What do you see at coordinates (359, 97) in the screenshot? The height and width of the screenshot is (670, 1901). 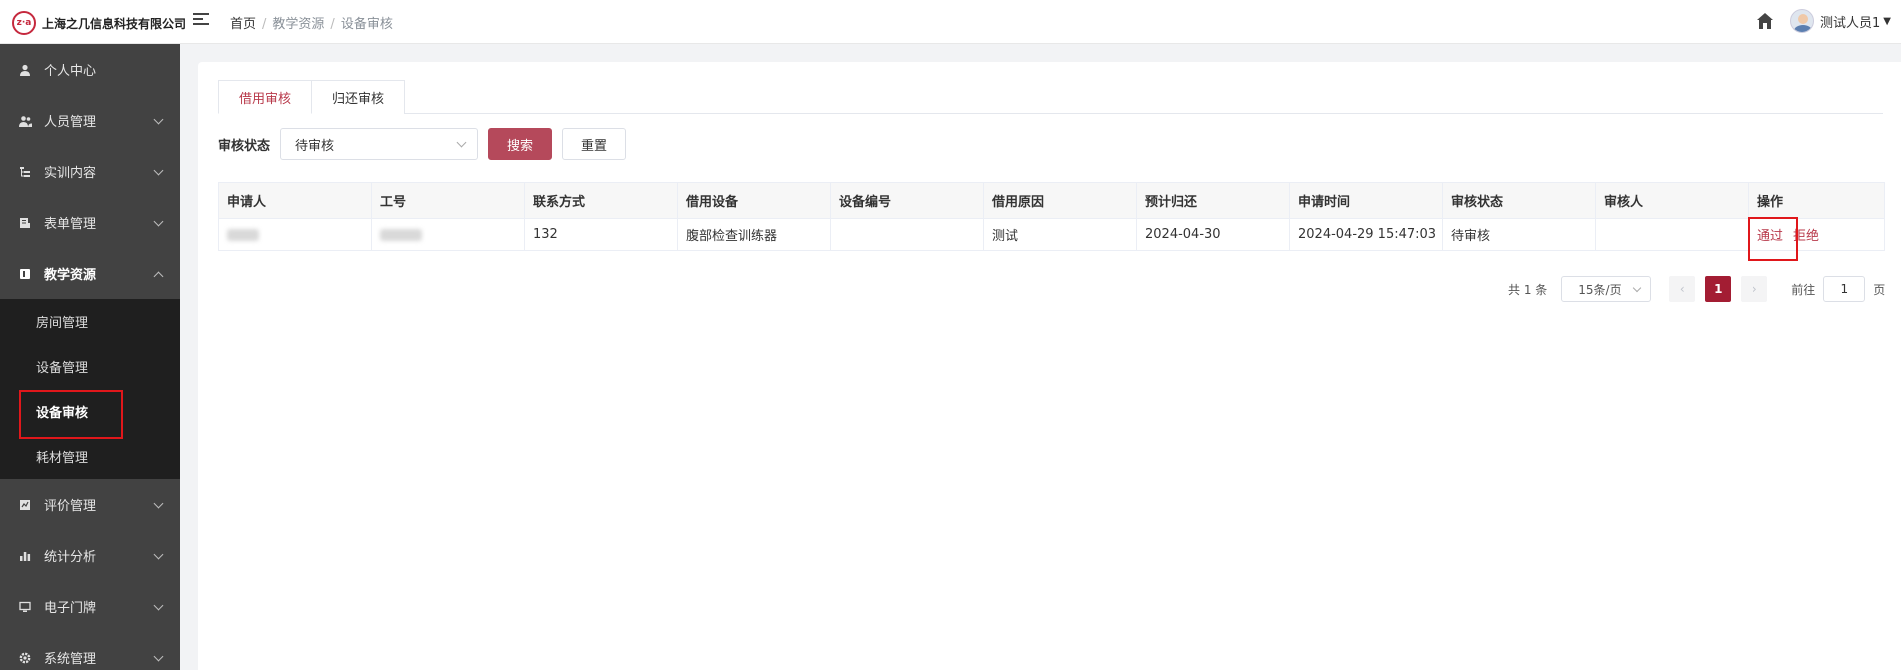 I see `tab-return-review: 归还审核` at bounding box center [359, 97].